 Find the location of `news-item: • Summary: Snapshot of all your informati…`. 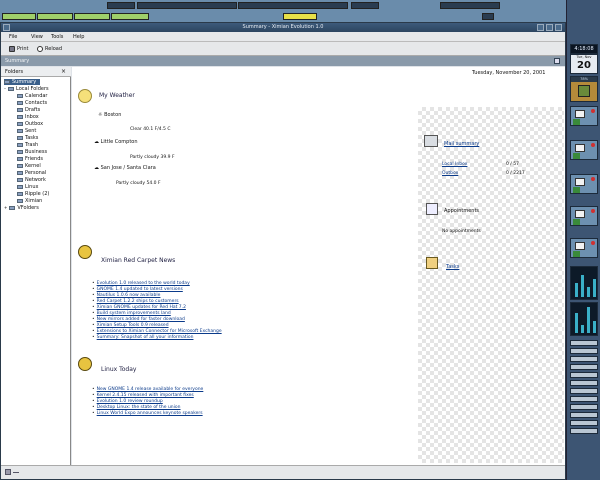

news-item: • Summary: Snapshot of all your informati… is located at coordinates (142, 338).